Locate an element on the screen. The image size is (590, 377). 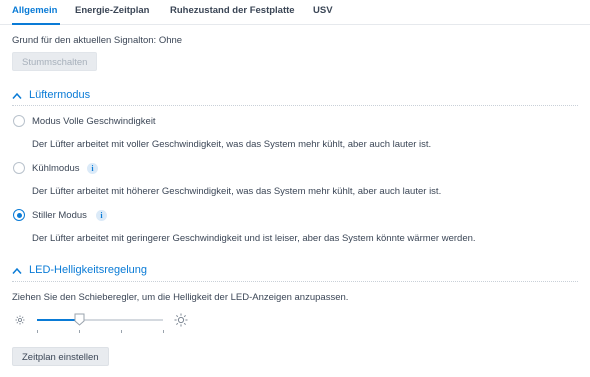
active-tab-indicator is located at coordinates (36, 24).